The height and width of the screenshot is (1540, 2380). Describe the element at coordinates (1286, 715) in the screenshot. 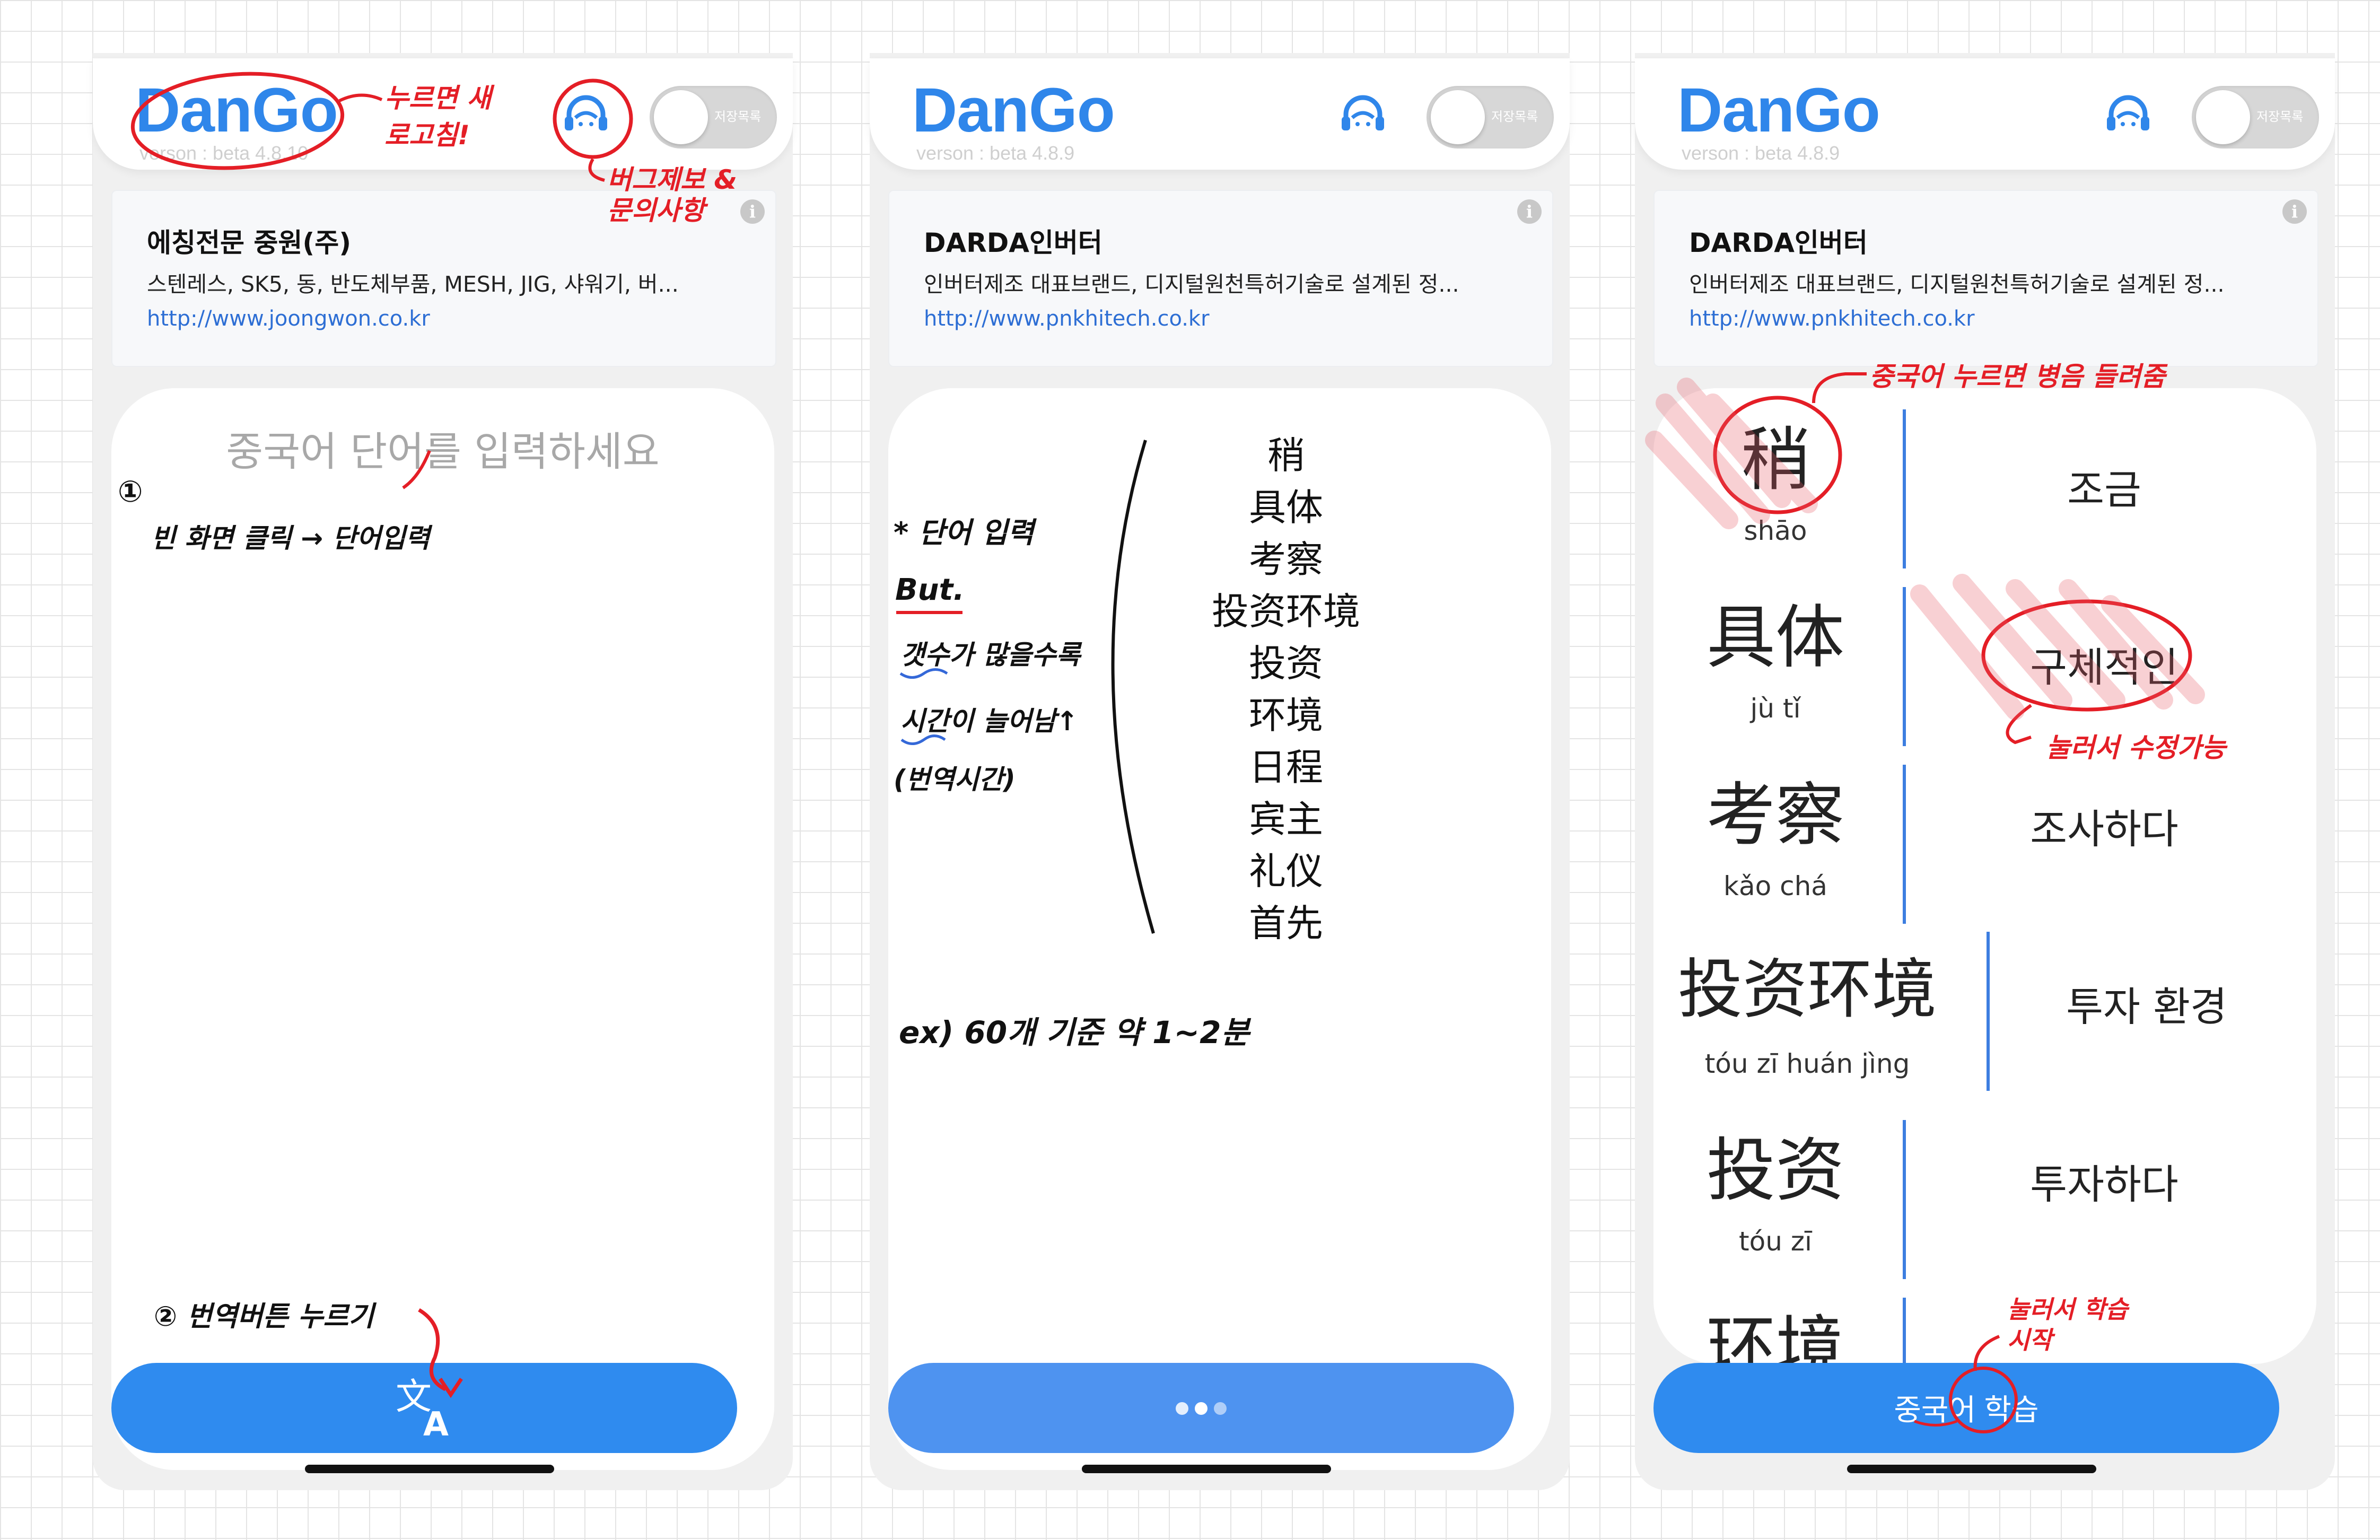

I see `input-word: 环境` at that location.